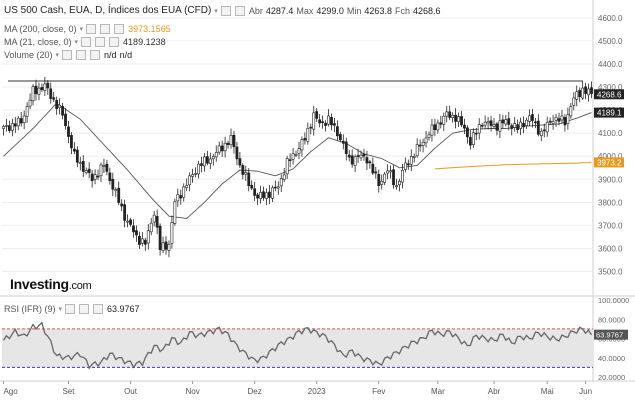 The width and height of the screenshot is (635, 403). Describe the element at coordinates (30, 309) in the screenshot. I see `rsi-label: RSI (IFR) (9)` at that location.